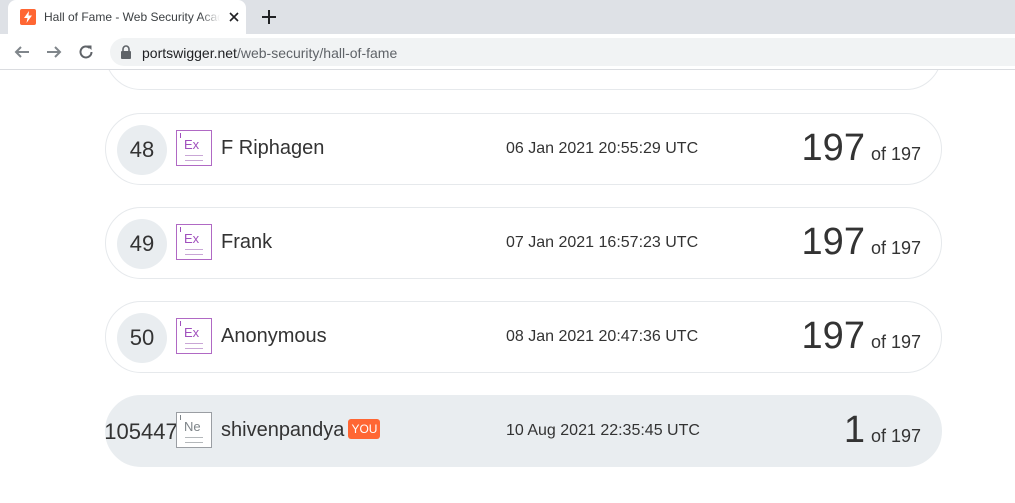  Describe the element at coordinates (132, 17) in the screenshot. I see `tab-title: Hall of Fame - Web Security Academy` at that location.